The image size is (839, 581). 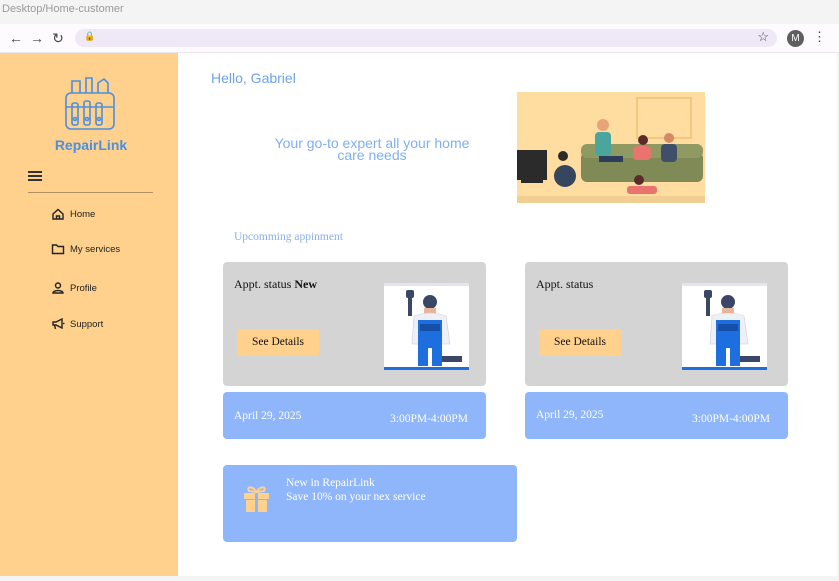 What do you see at coordinates (58, 249) in the screenshot?
I see `folder-icon` at bounding box center [58, 249].